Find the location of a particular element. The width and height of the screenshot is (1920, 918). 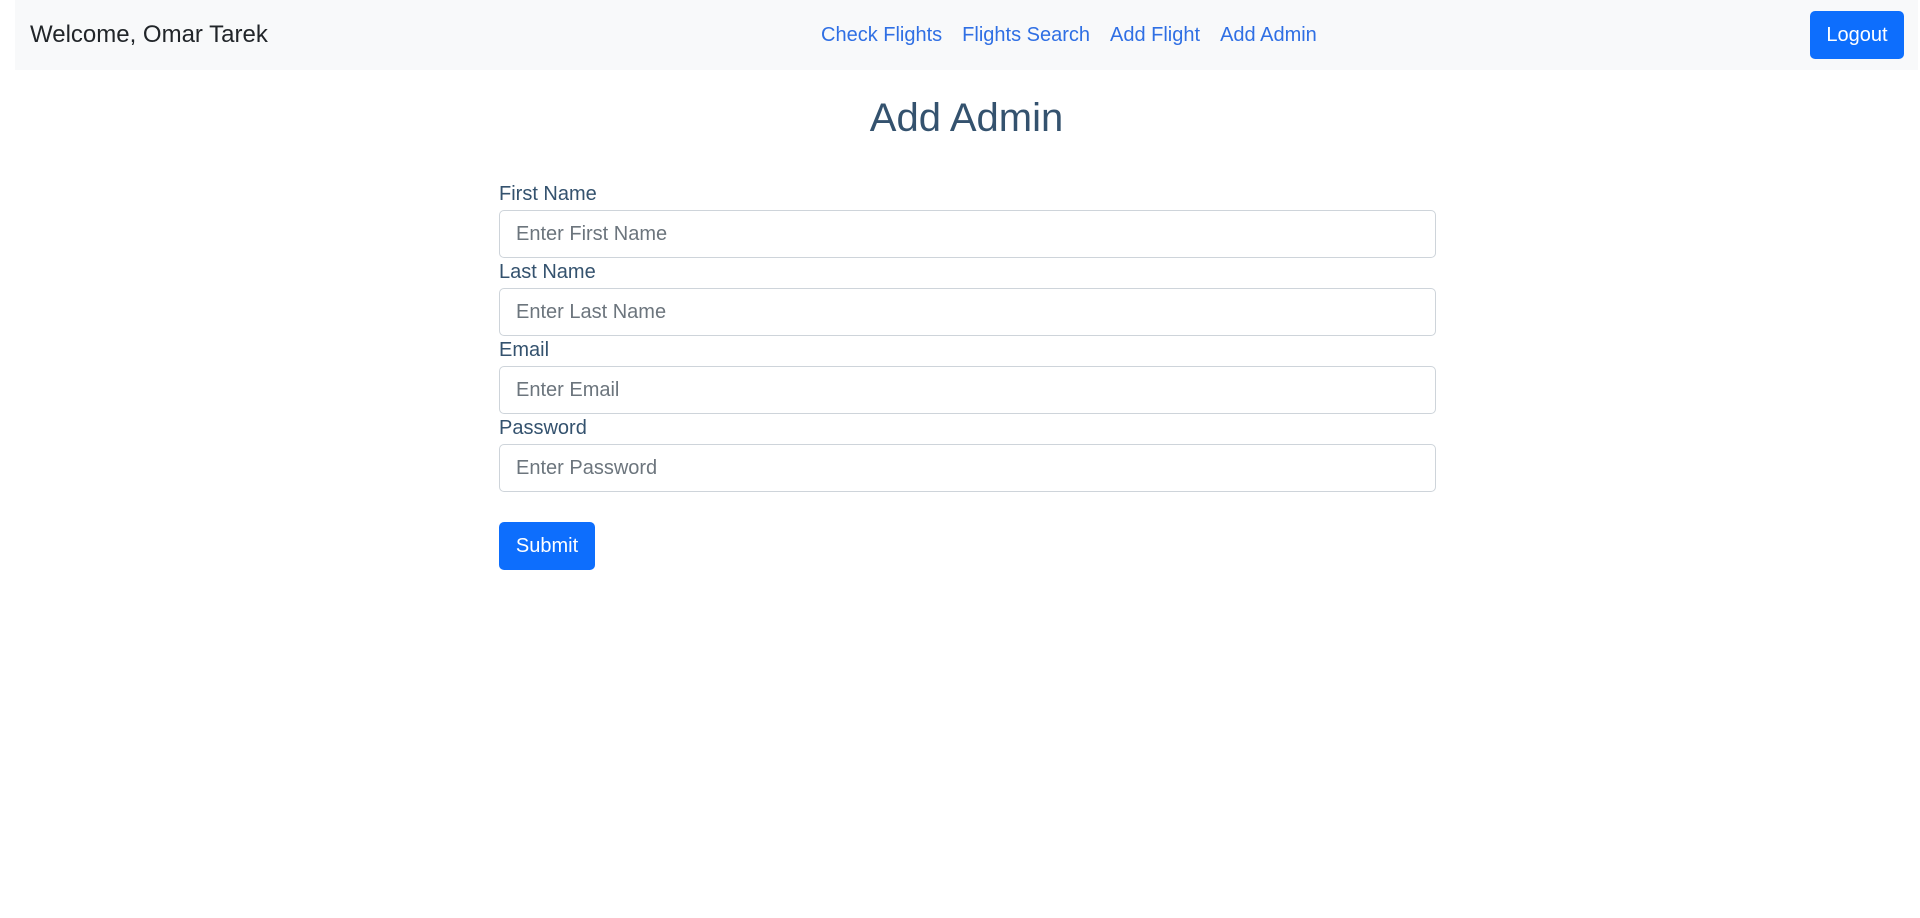

nav-link-add-flight: Add Flight is located at coordinates (1155, 35).